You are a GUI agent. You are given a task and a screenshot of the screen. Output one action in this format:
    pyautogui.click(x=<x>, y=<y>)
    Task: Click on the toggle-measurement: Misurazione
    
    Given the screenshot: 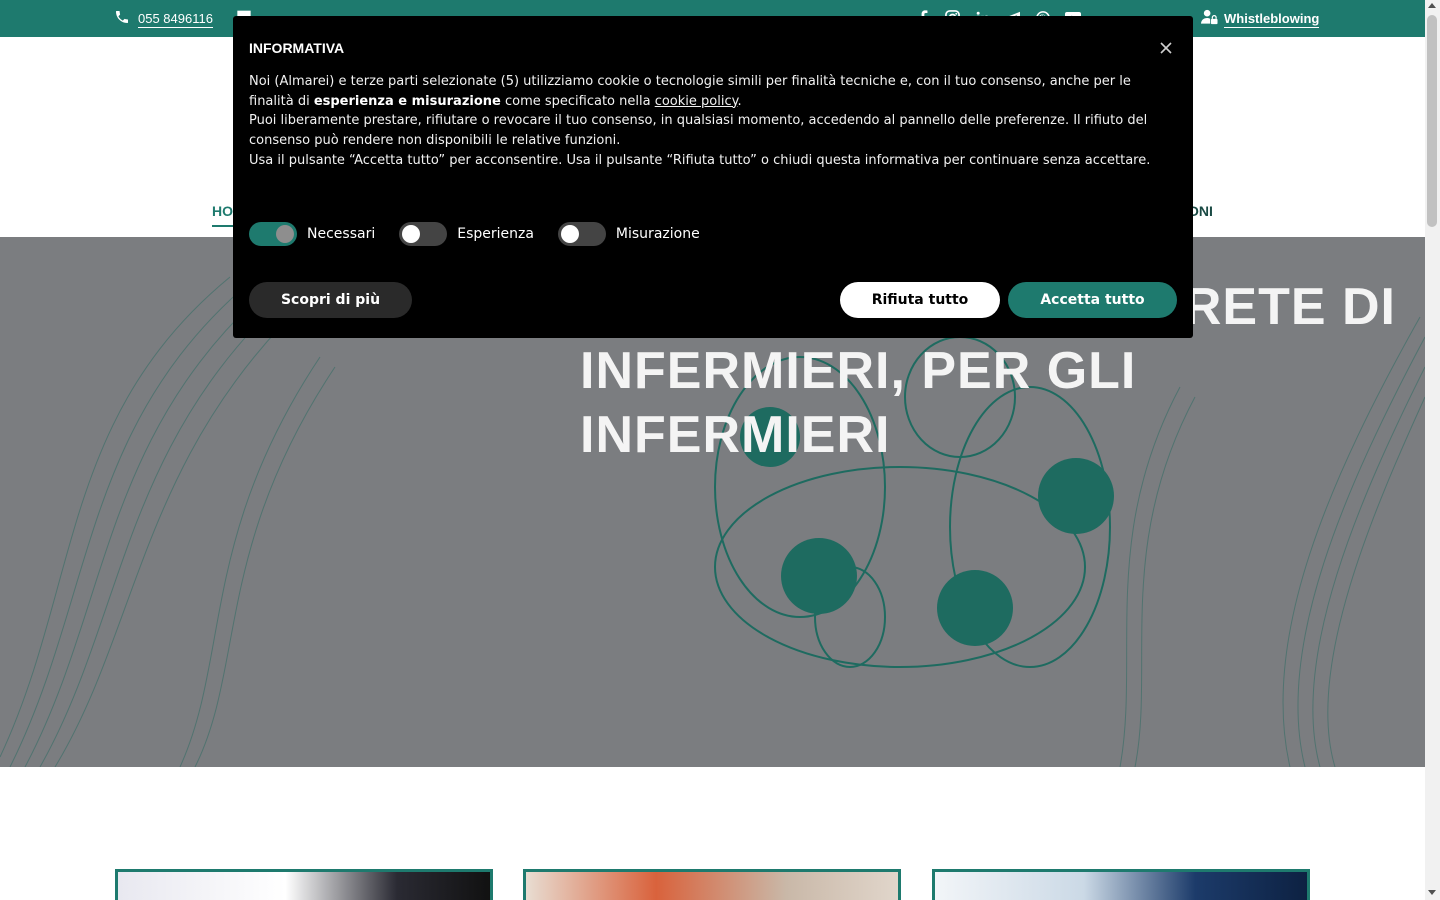 What is the action you would take?
    pyautogui.click(x=628, y=234)
    